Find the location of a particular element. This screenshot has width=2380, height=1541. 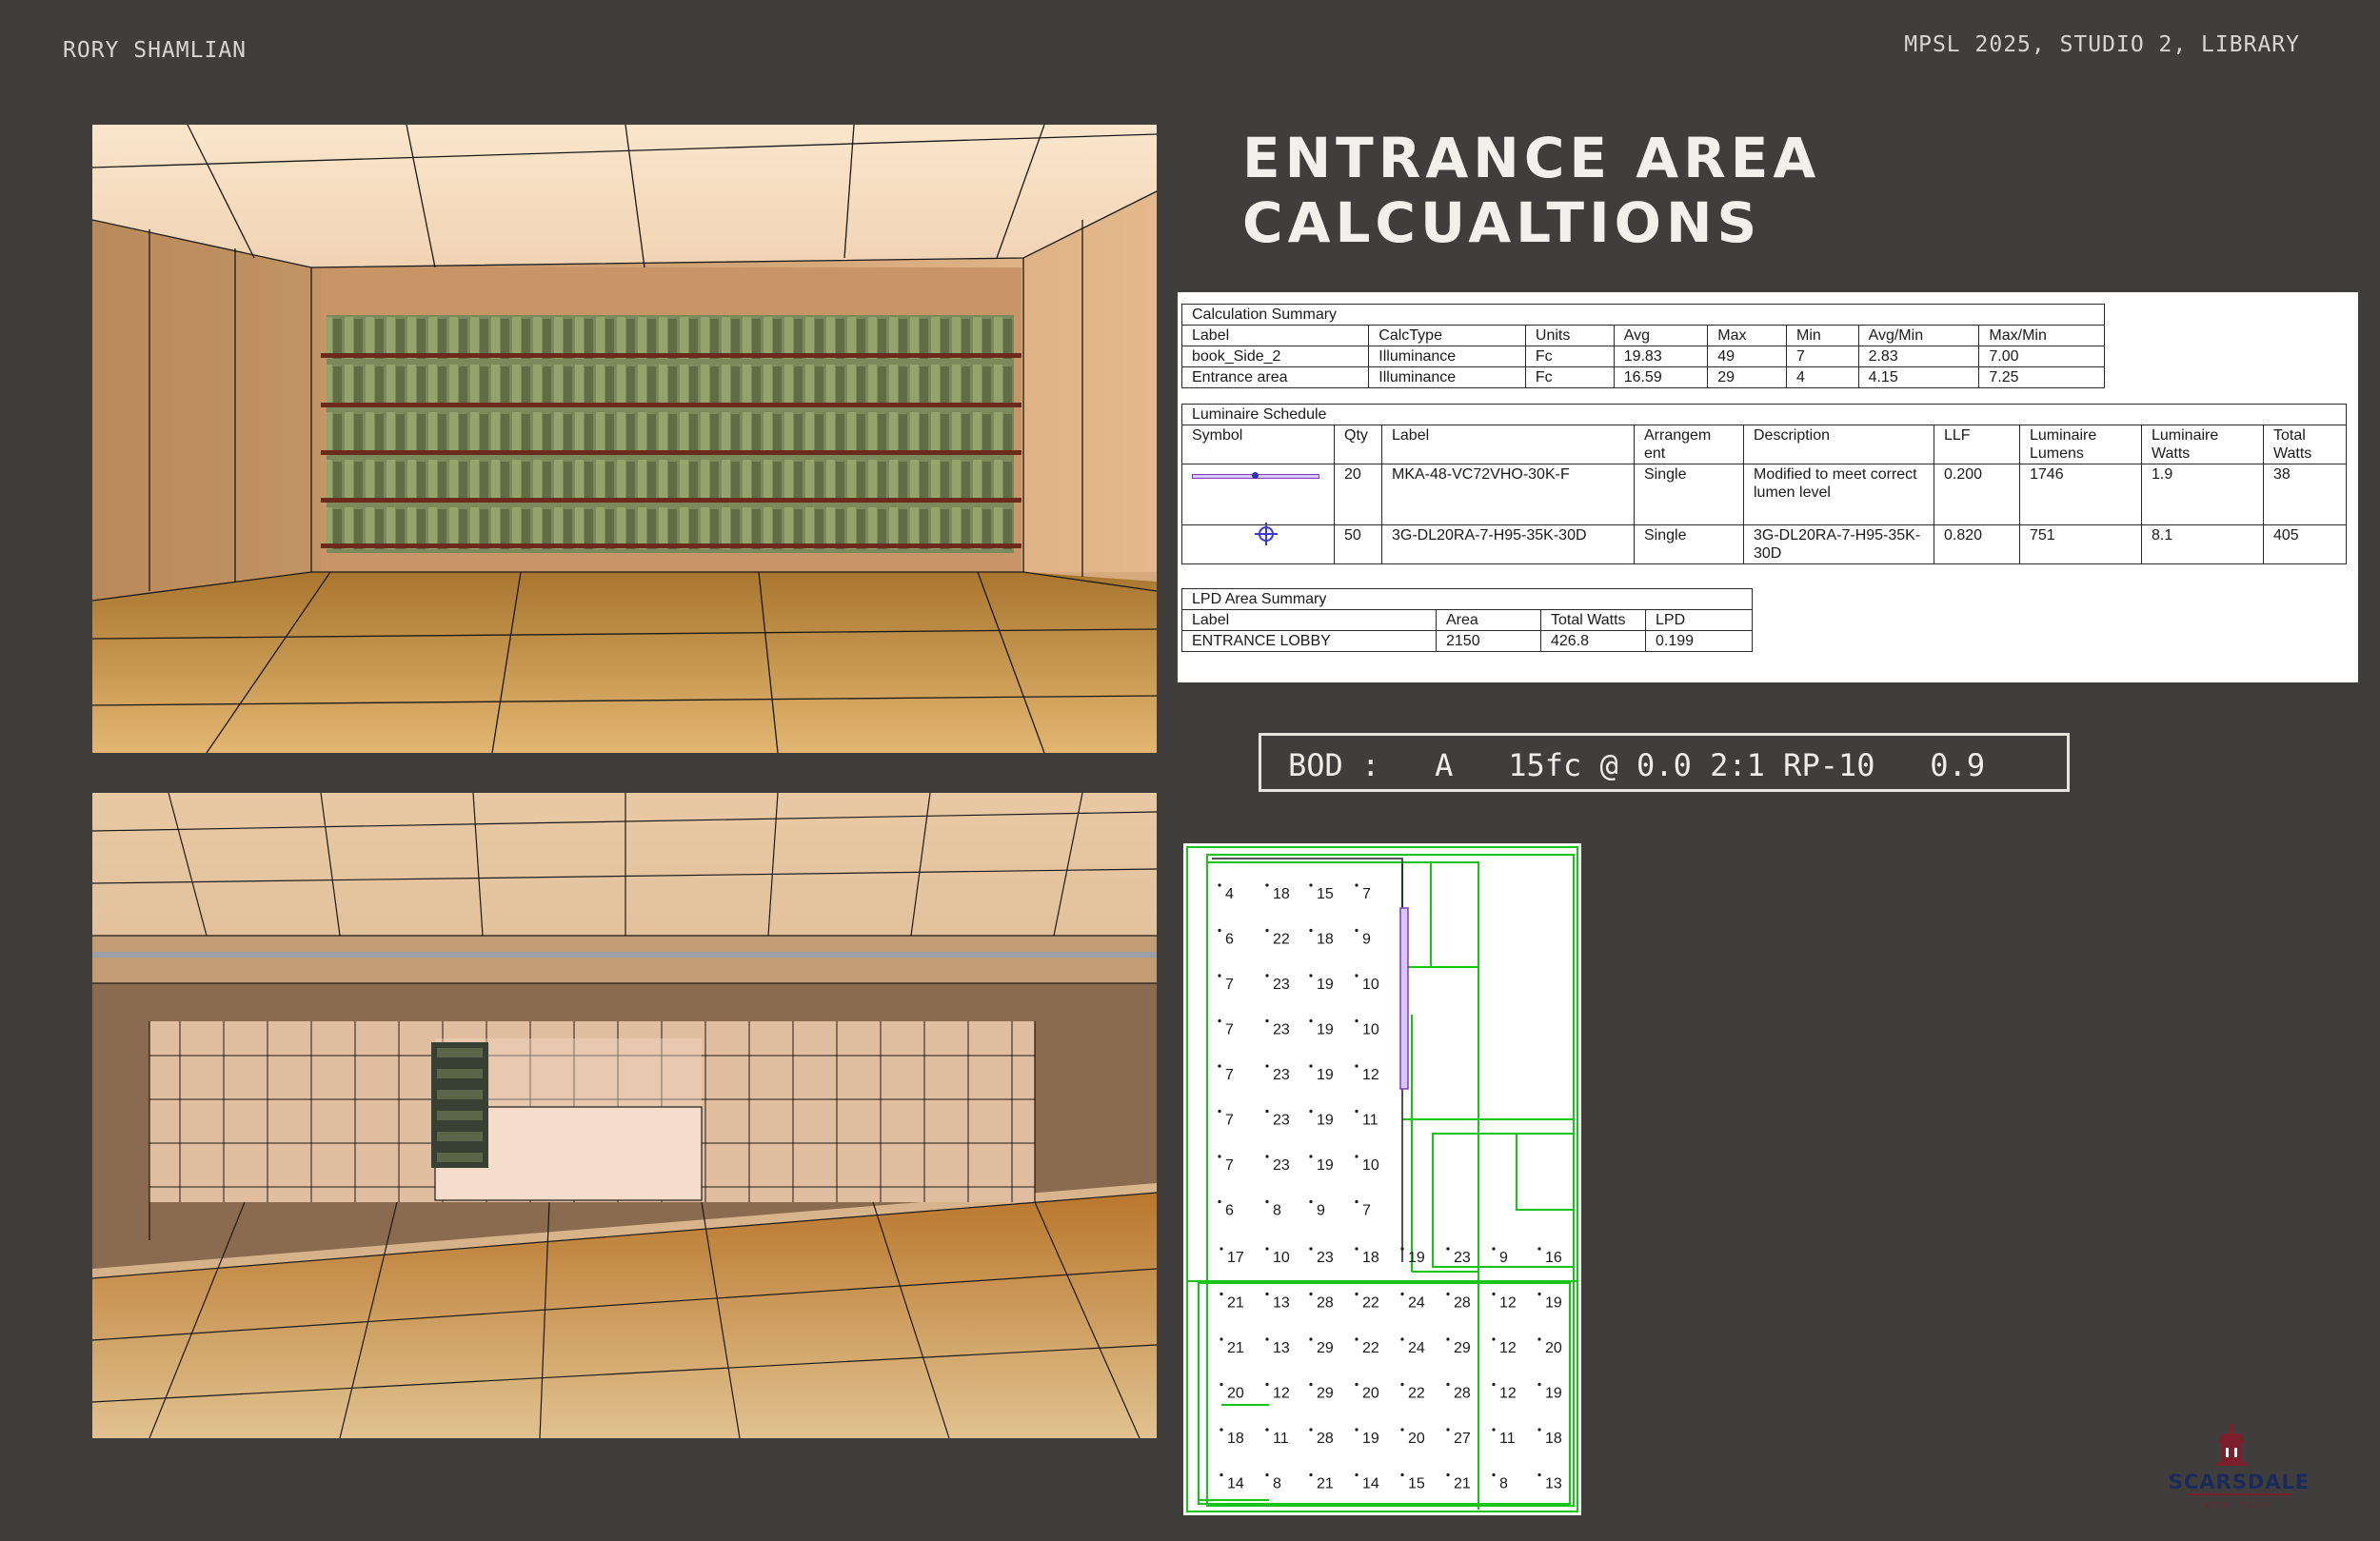

illuminance-value: 17 is located at coordinates (1235, 1258).